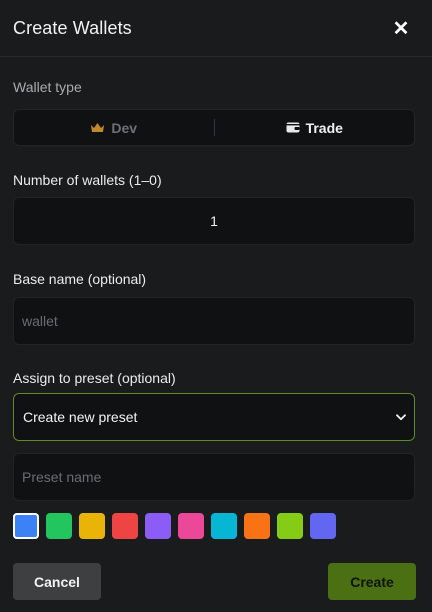 The width and height of the screenshot is (432, 612). I want to click on preset-name-field, so click(214, 477).